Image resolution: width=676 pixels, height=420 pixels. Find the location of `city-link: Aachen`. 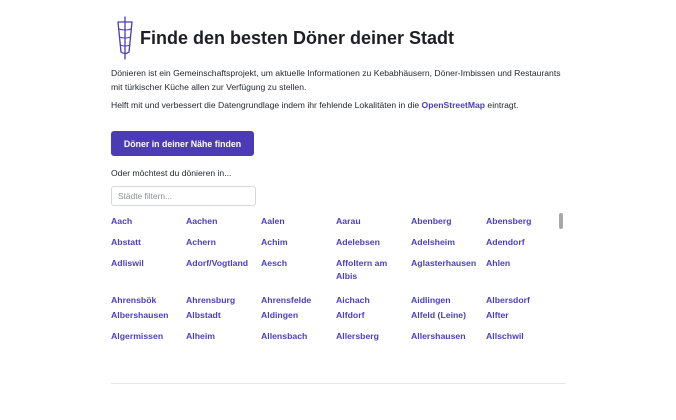

city-link: Aachen is located at coordinates (222, 221).